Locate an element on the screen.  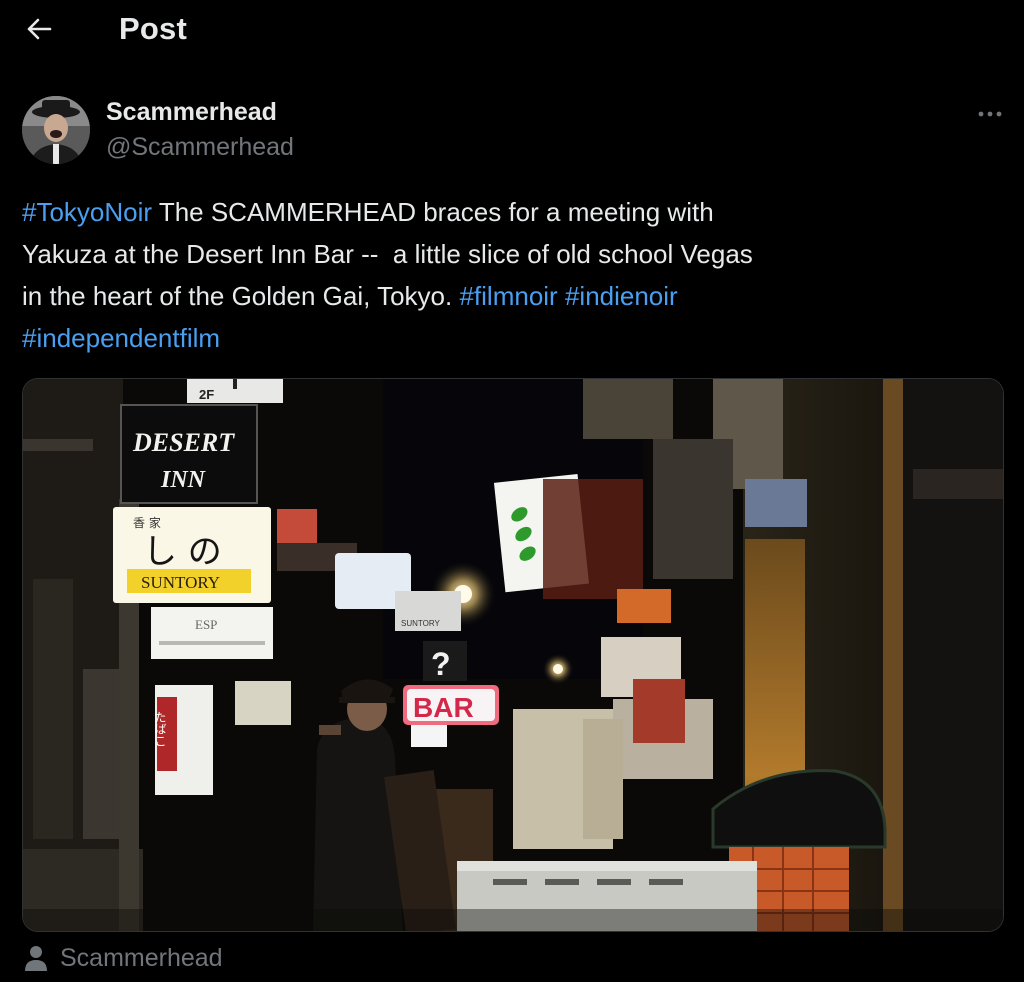
hashtag-link: #indienoir is located at coordinates (621, 296).